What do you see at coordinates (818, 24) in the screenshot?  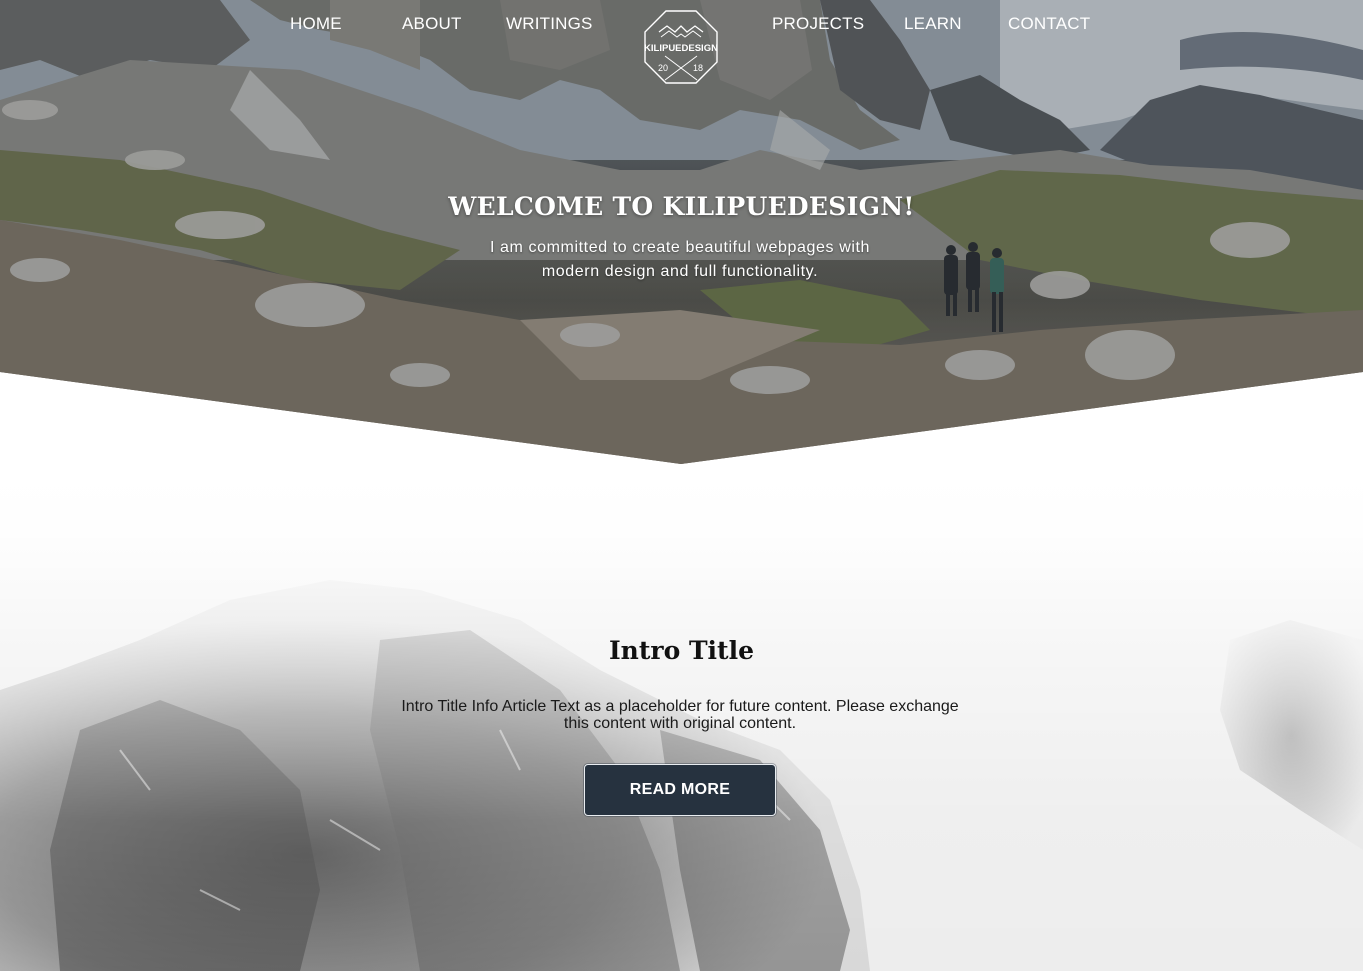 I see `nav-item-projects: PROJECTS` at bounding box center [818, 24].